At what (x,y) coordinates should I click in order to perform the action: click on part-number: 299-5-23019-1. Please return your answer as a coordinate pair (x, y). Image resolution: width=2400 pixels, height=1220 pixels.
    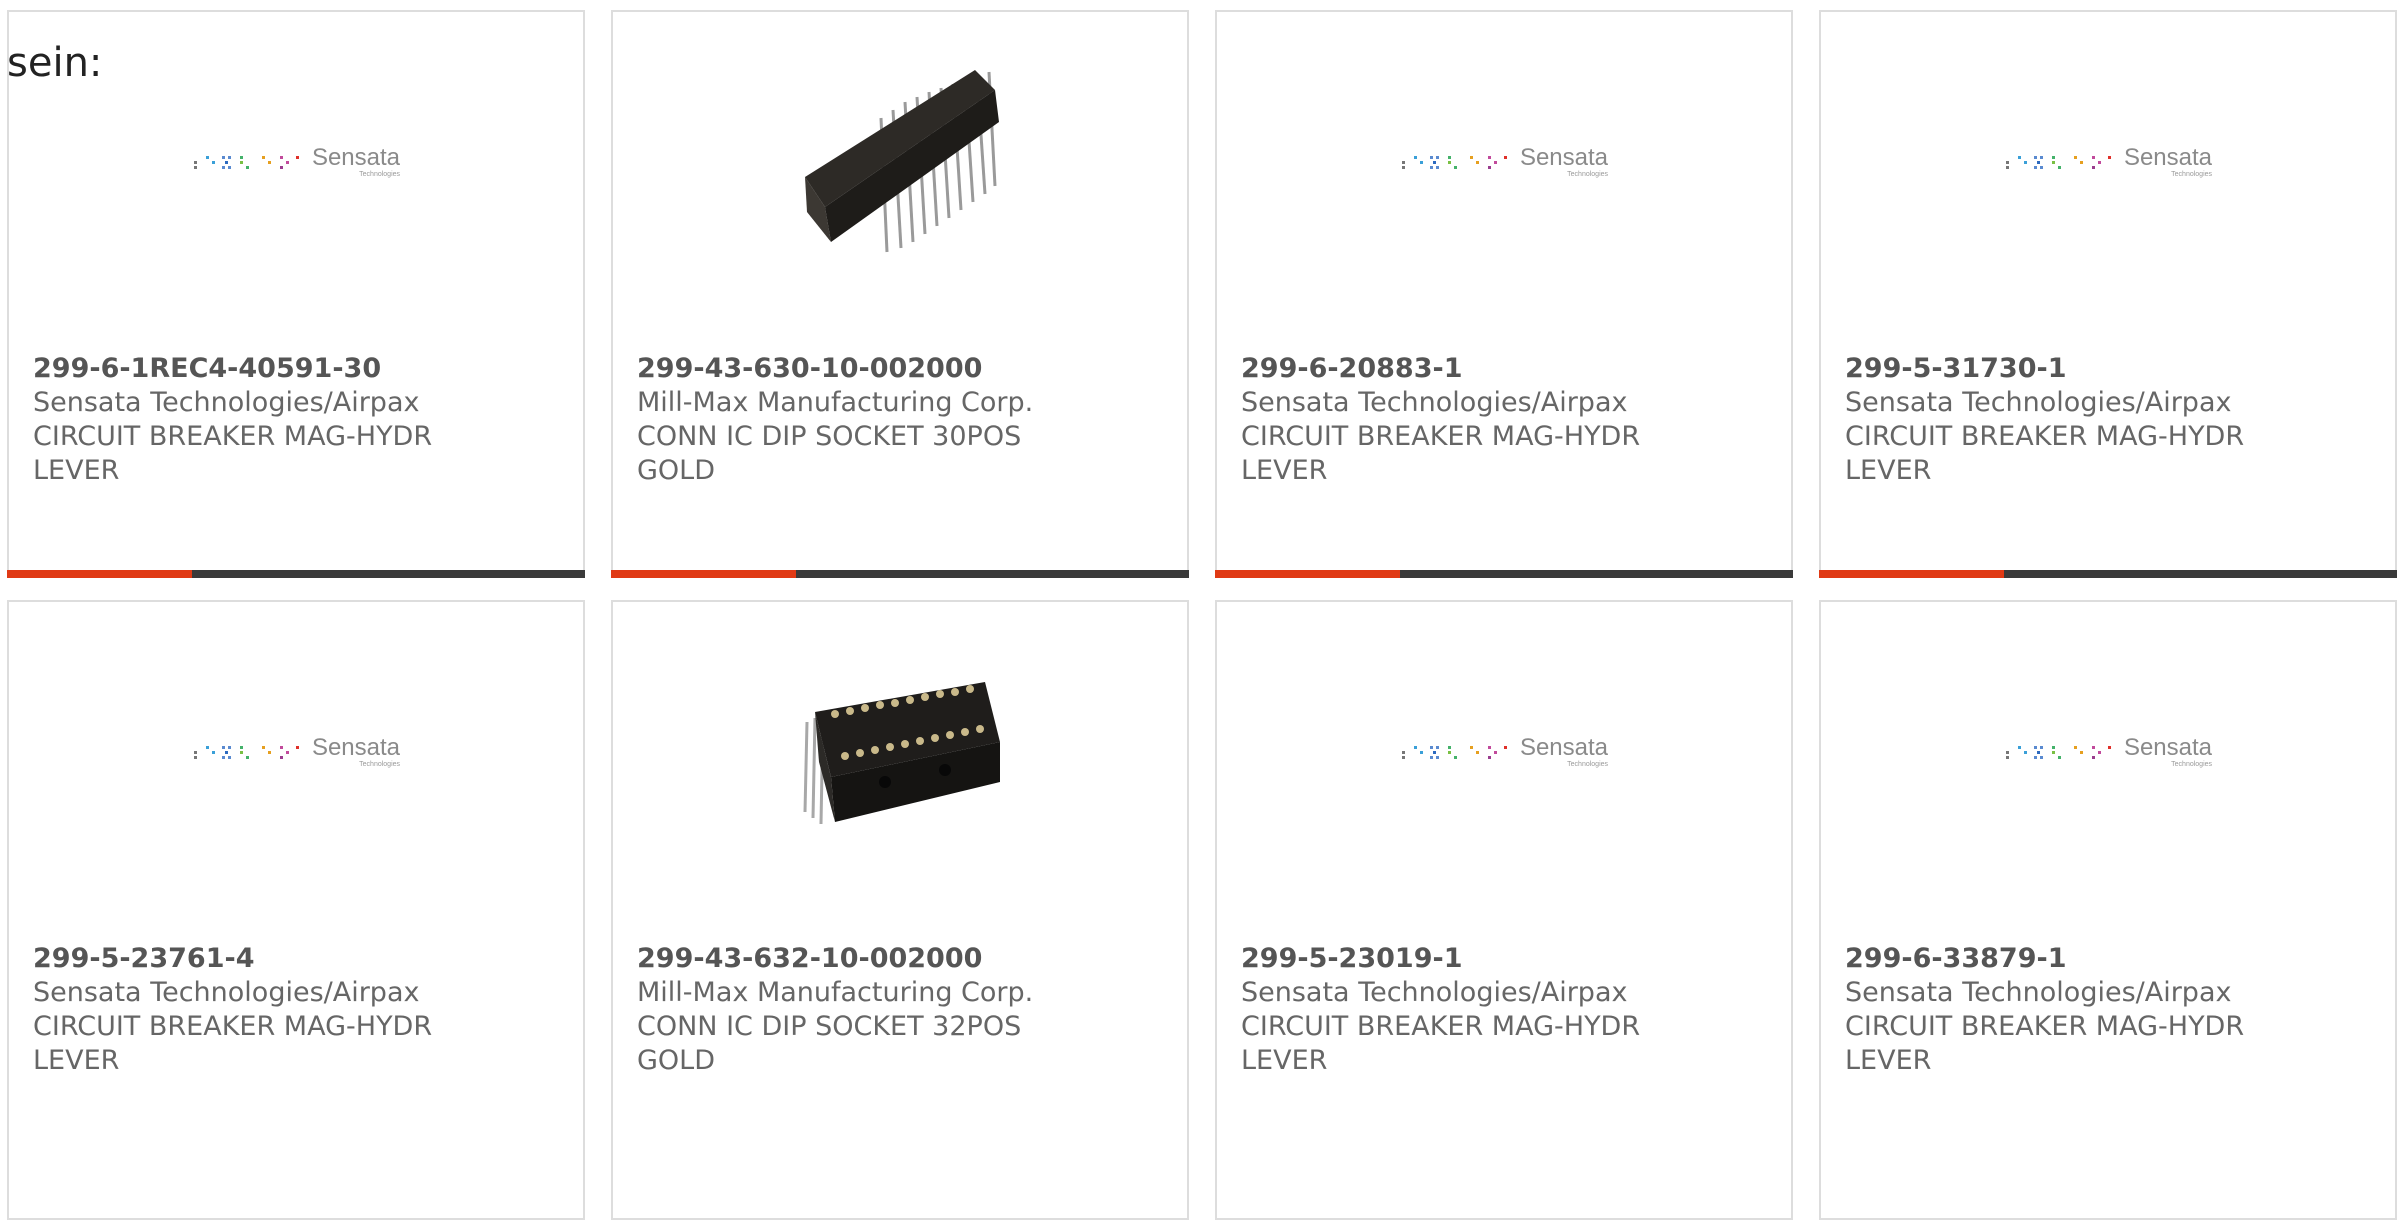
    Looking at the image, I should click on (1504, 959).